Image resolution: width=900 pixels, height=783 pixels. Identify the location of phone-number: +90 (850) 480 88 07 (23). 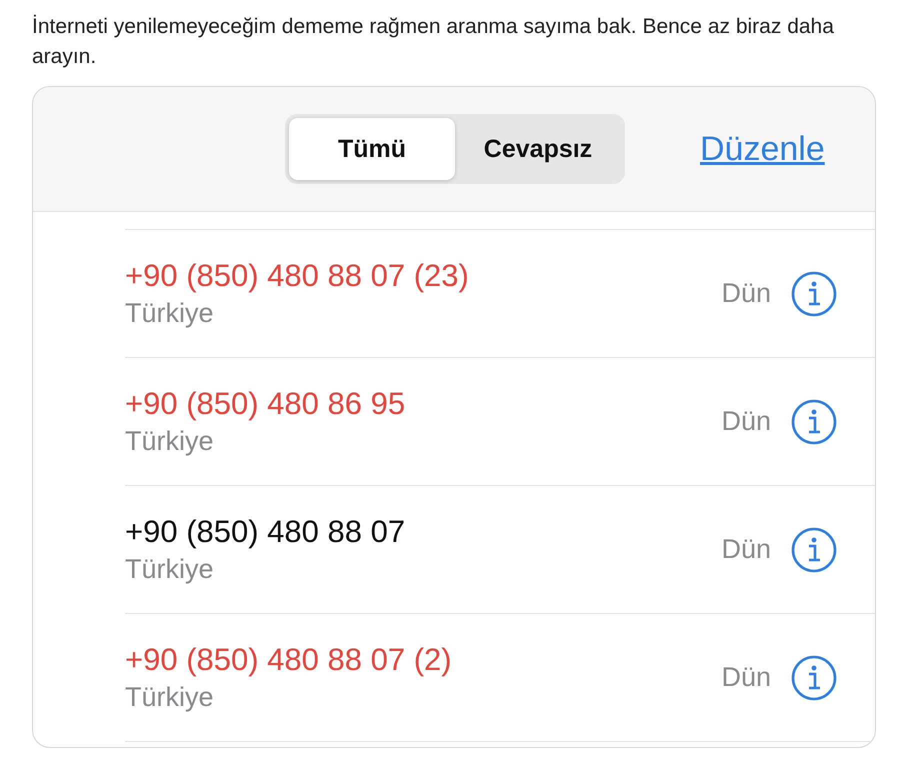
(297, 276).